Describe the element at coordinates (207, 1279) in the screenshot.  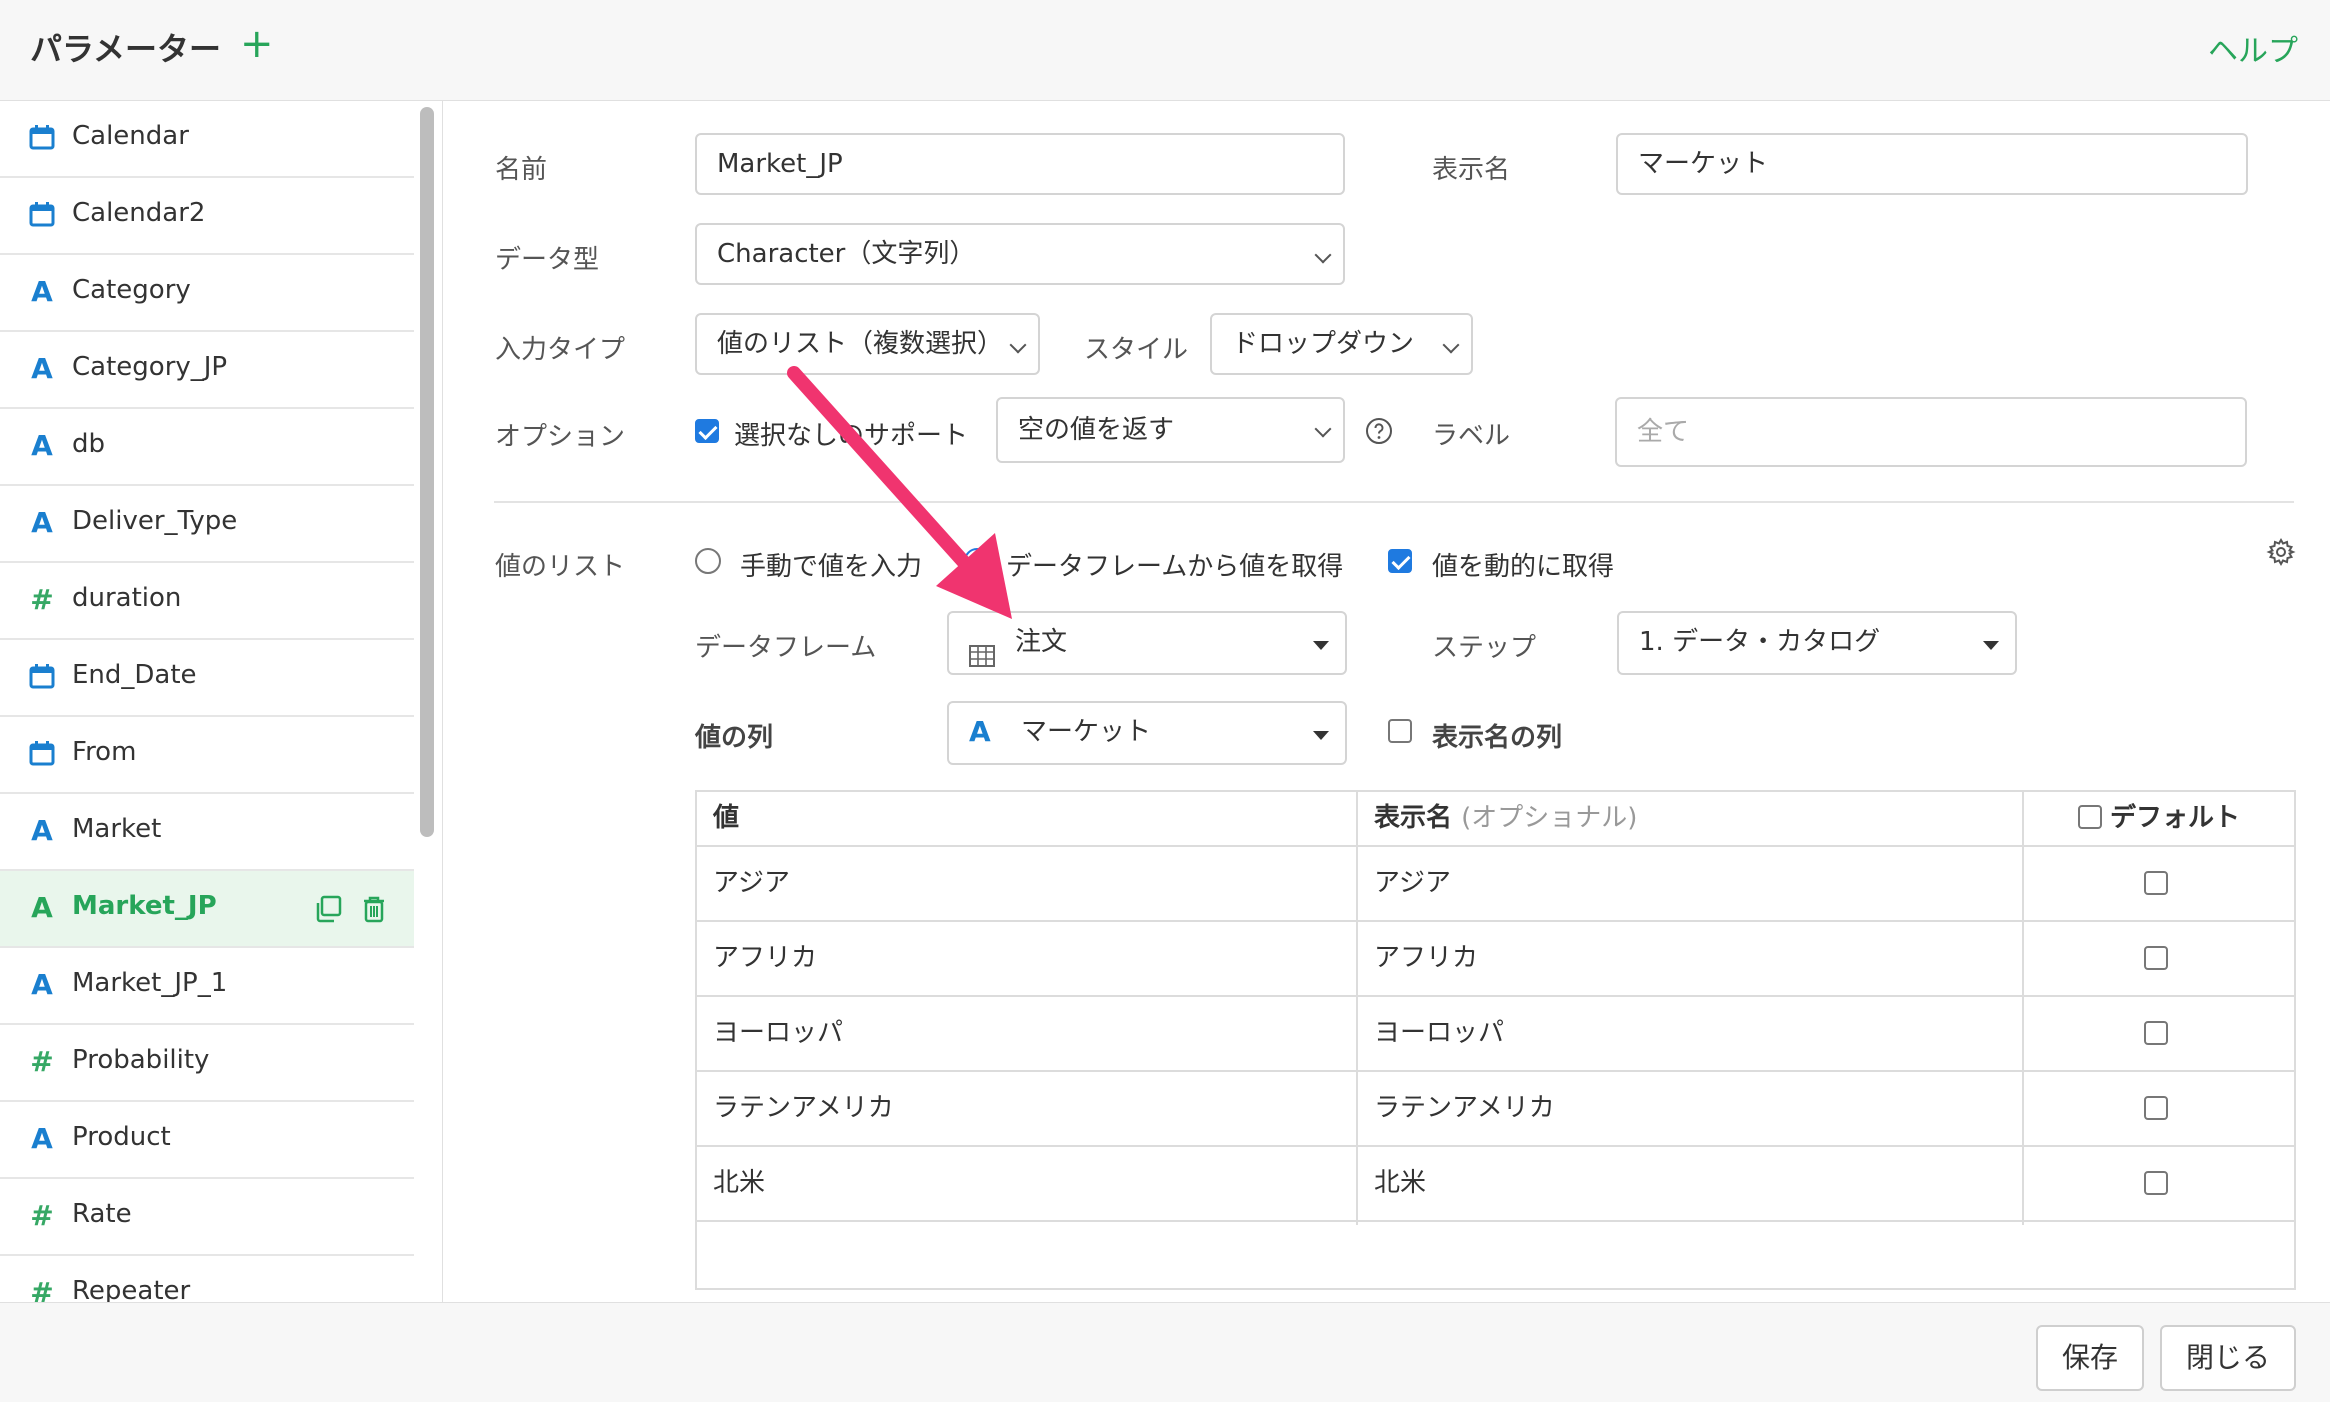
I see `sidebar-item-repeater: # Repeater` at that location.